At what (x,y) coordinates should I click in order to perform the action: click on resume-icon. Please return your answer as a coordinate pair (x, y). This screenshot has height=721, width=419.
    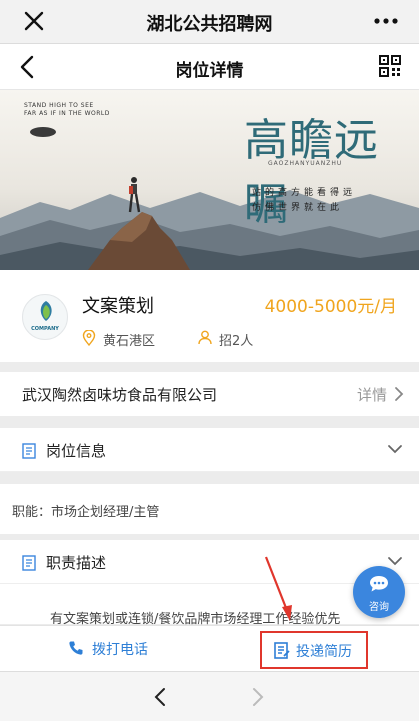
    Looking at the image, I should click on (282, 650).